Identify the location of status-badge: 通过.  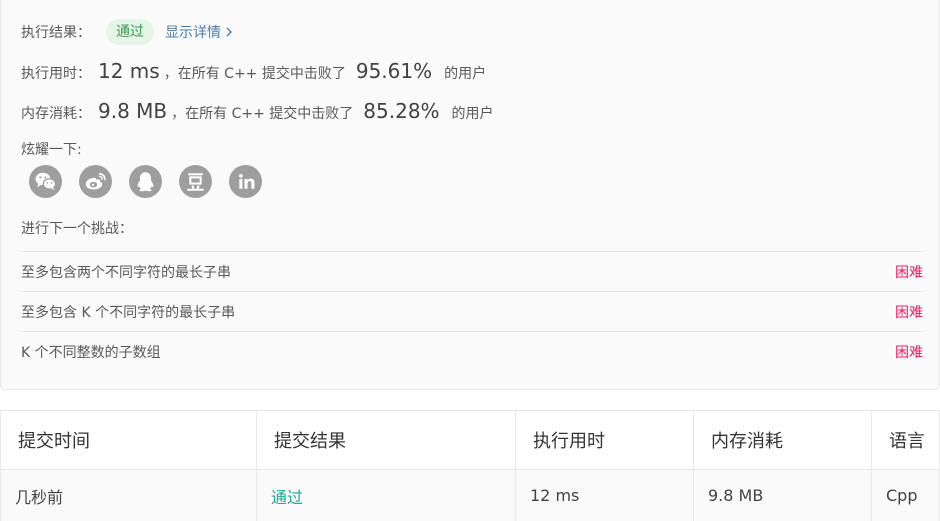
(130, 32).